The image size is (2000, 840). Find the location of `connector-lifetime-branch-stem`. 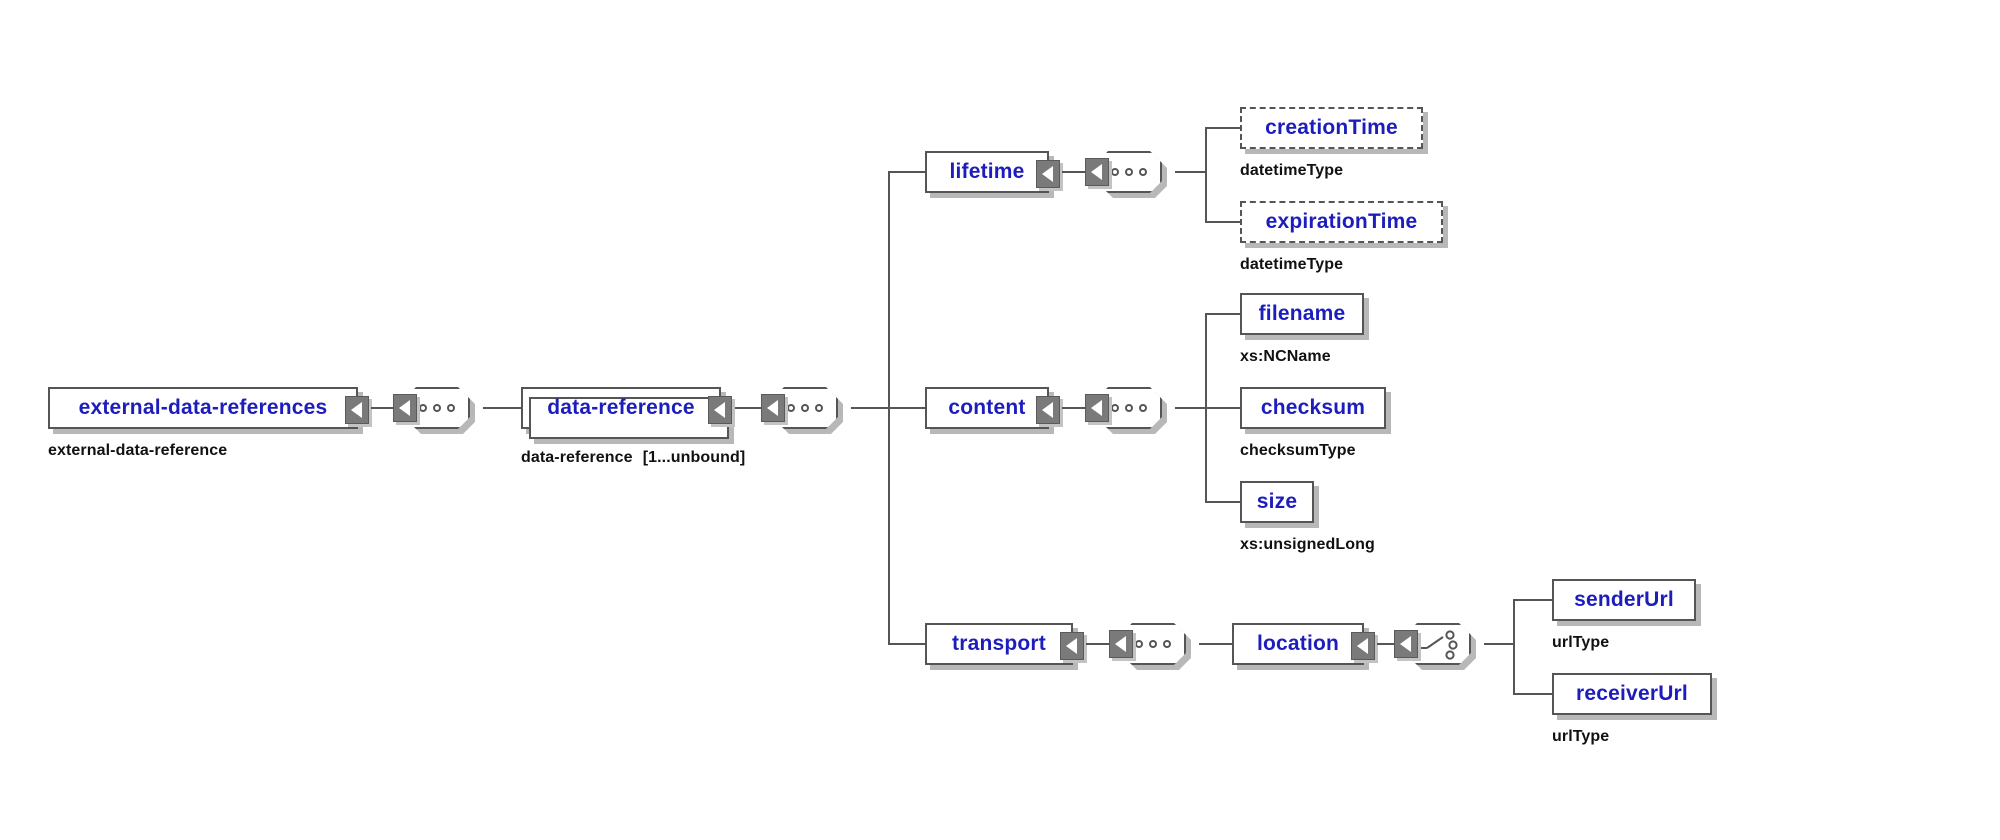

connector-lifetime-branch-stem is located at coordinates (1190, 172).